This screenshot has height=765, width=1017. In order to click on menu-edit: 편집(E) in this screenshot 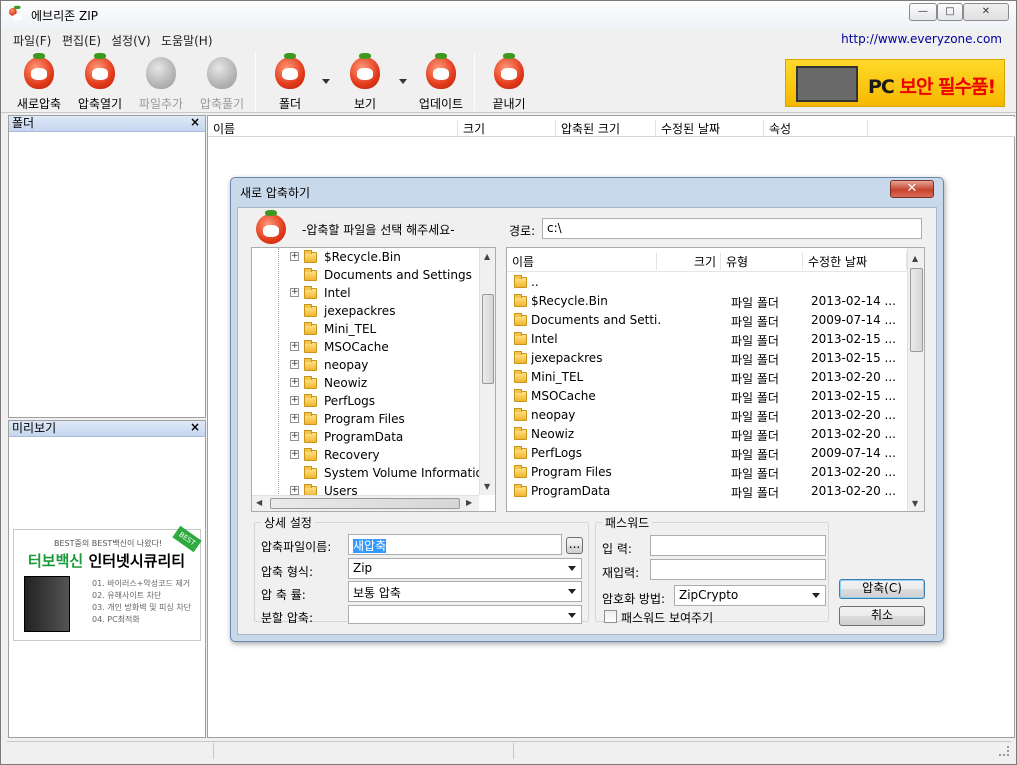, I will do `click(81, 40)`.